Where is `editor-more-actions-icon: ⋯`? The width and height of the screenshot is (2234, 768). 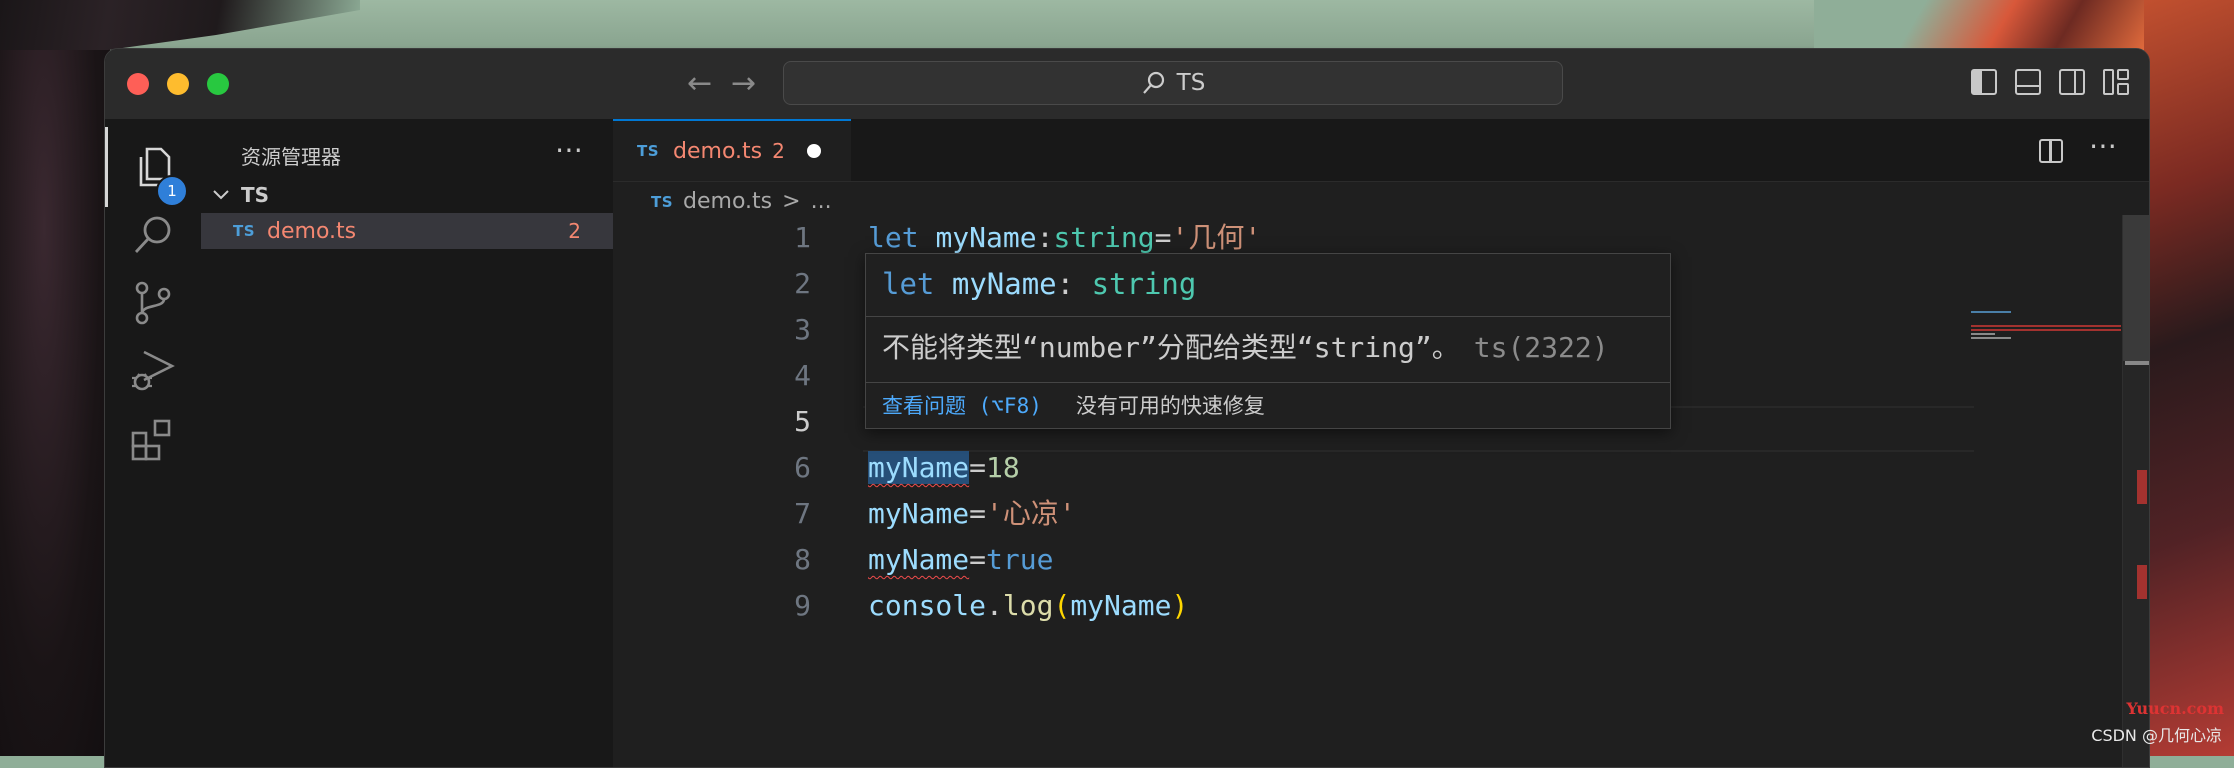 editor-more-actions-icon: ⋯ is located at coordinates (2104, 145).